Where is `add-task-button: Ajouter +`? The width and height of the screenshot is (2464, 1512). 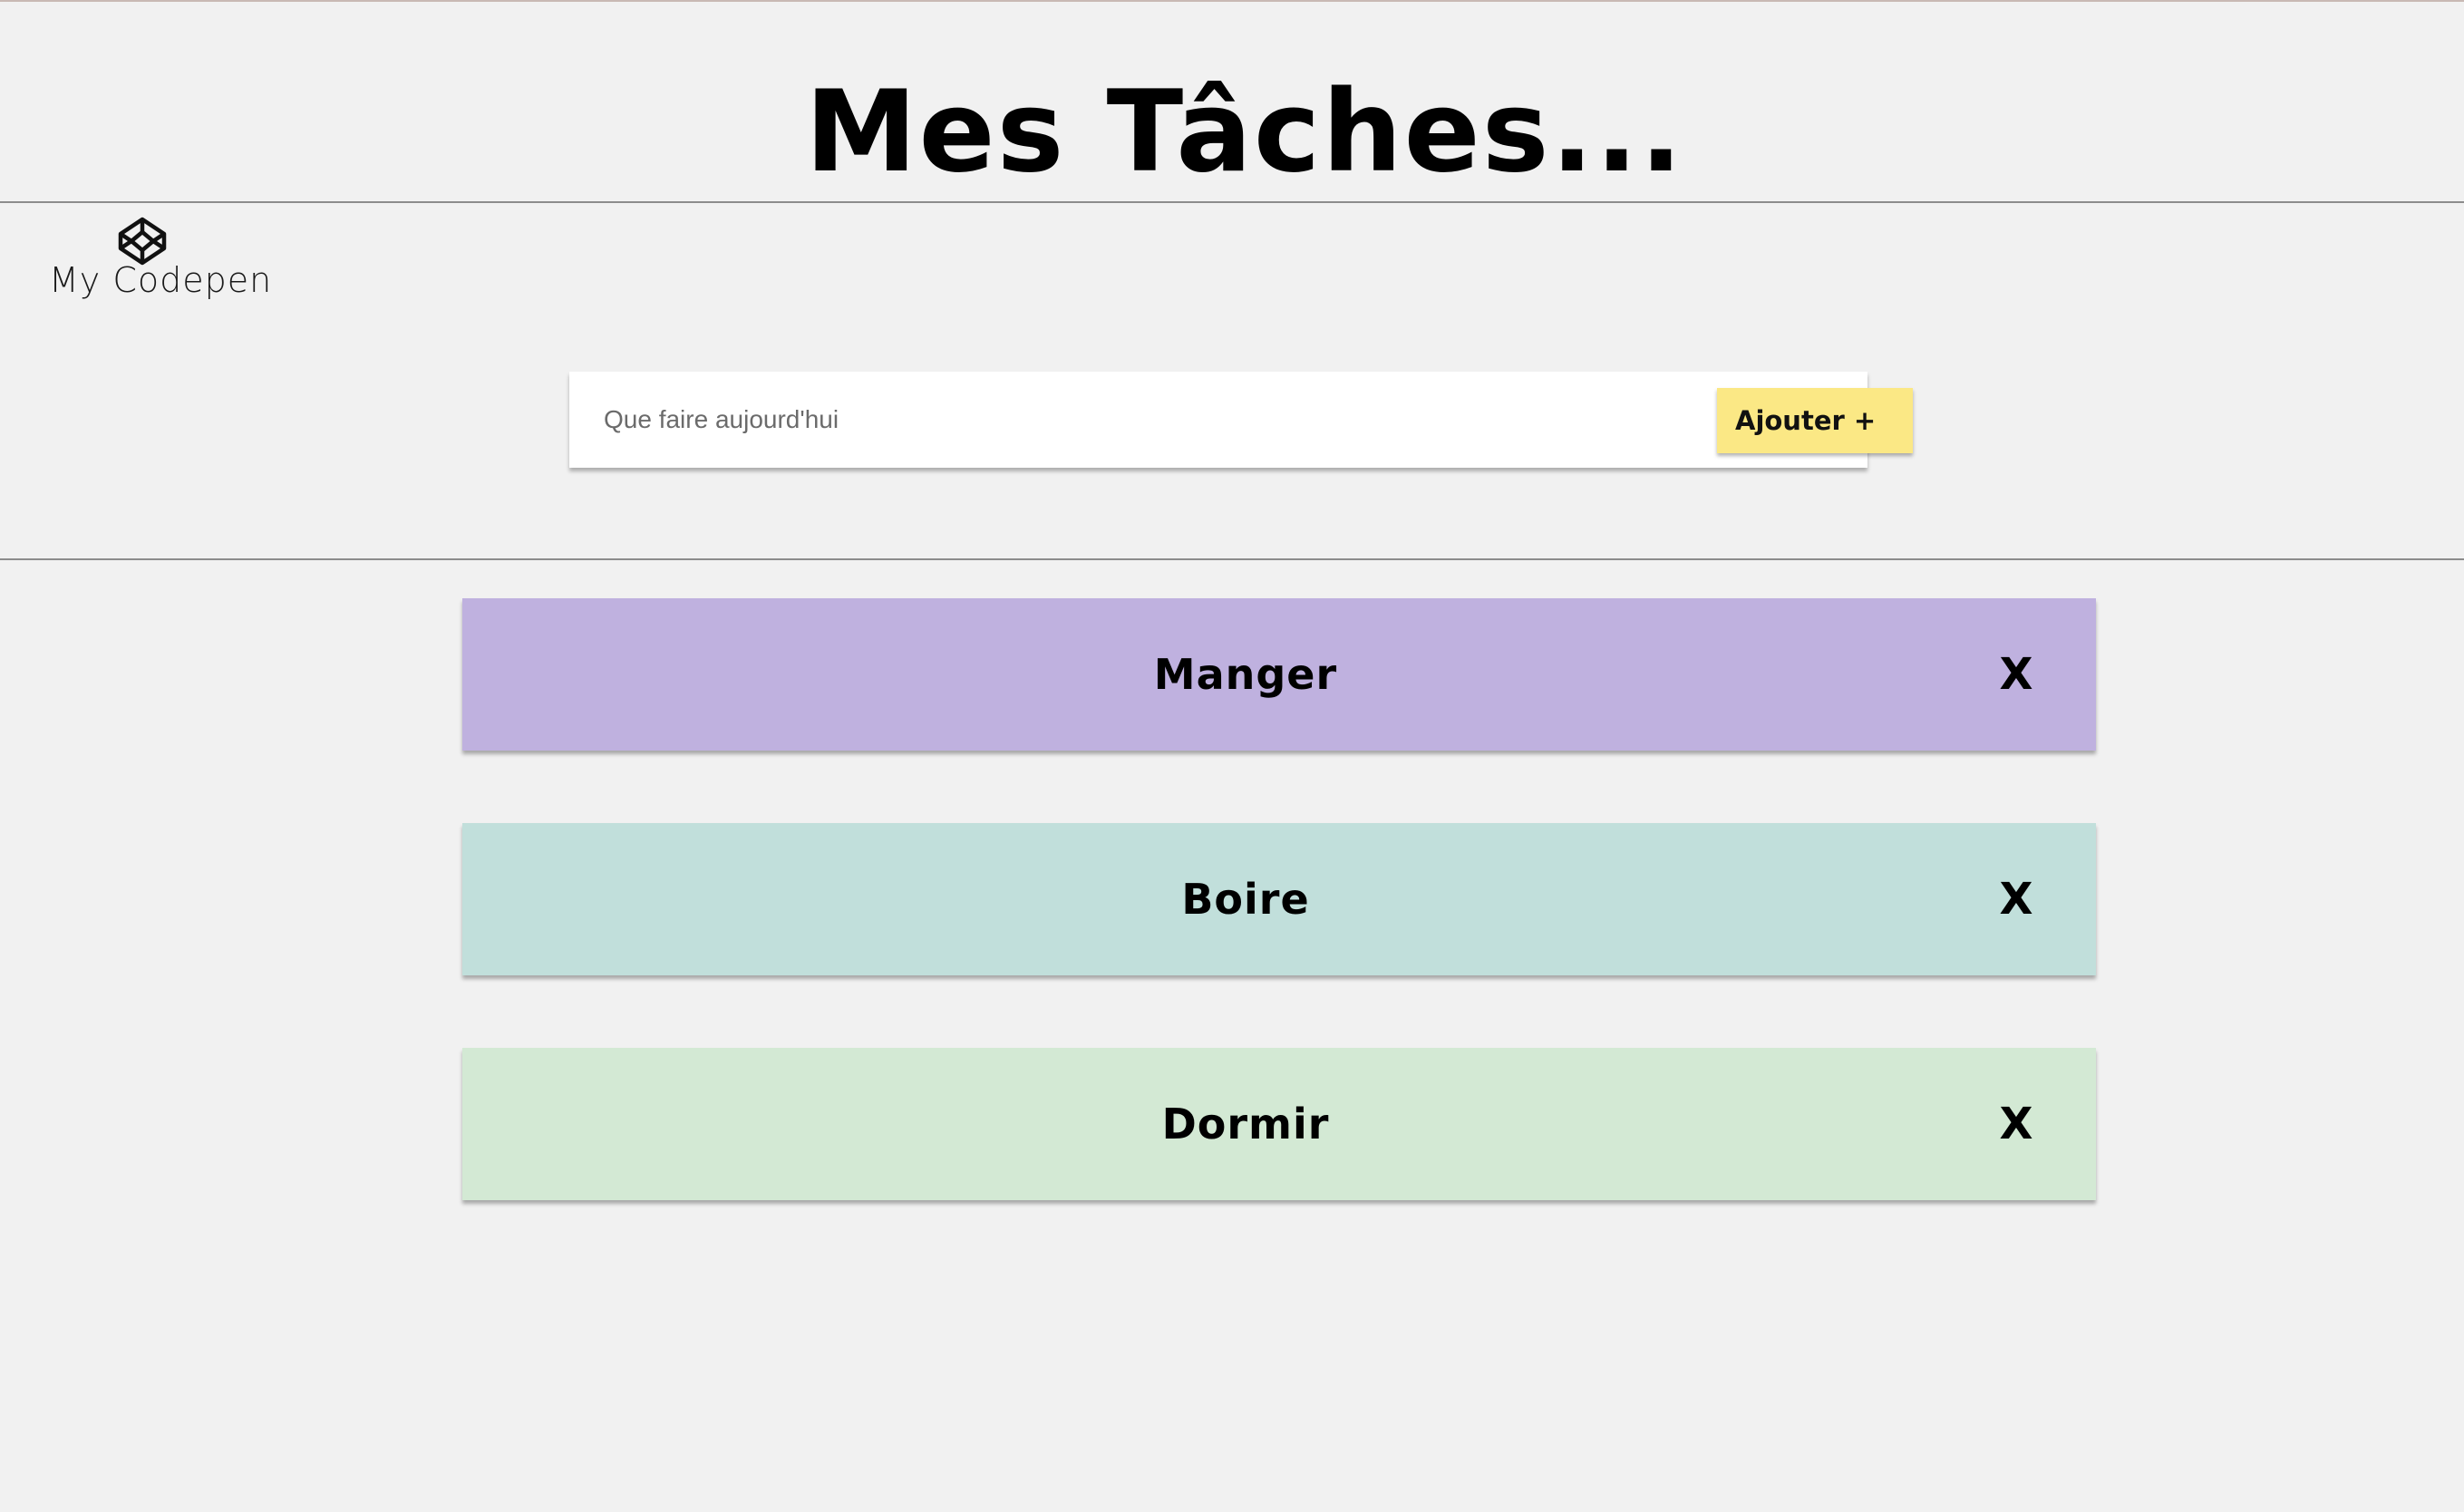
add-task-button: Ajouter + is located at coordinates (1815, 421).